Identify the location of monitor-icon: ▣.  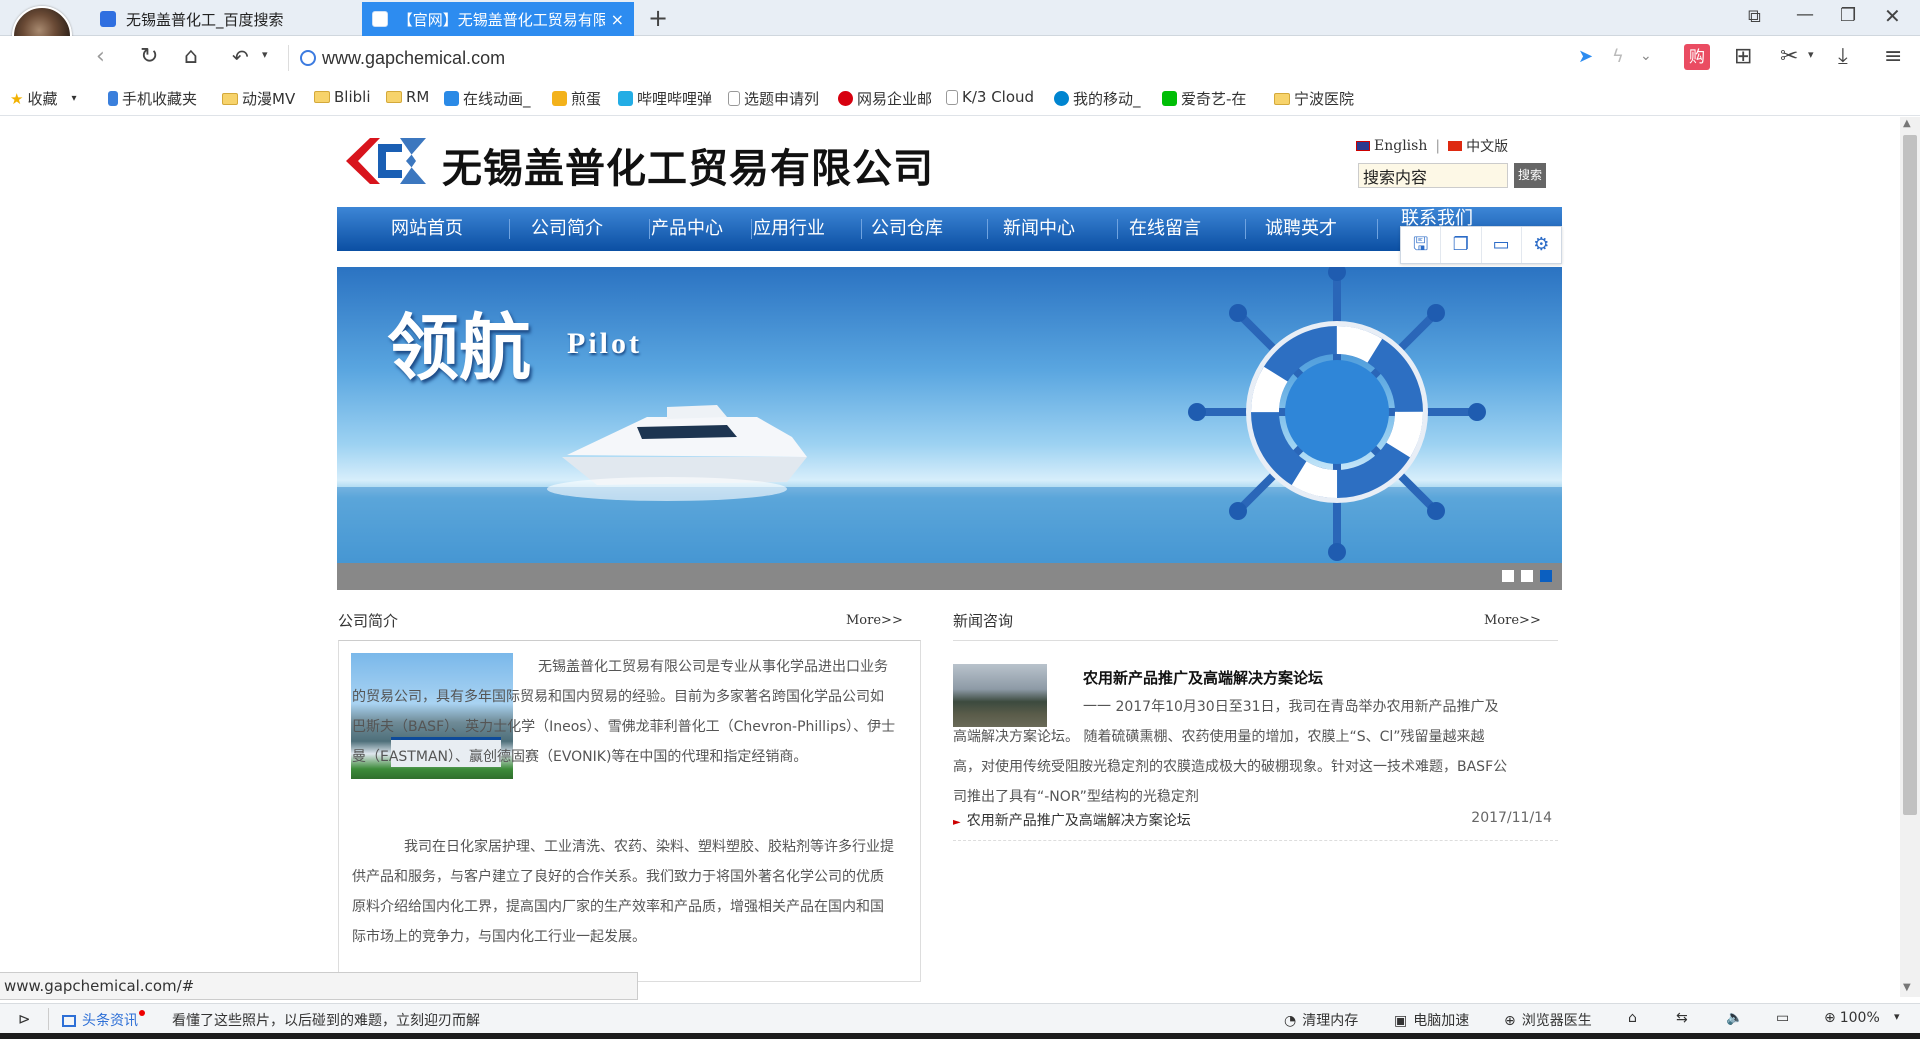
(1401, 1021).